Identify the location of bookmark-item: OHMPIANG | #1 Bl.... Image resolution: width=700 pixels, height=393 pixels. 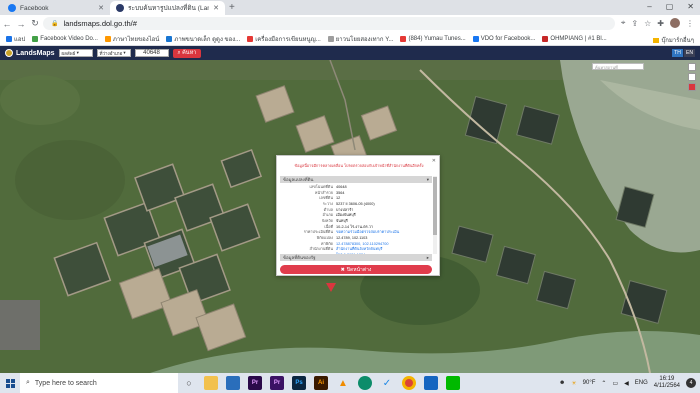
(574, 38).